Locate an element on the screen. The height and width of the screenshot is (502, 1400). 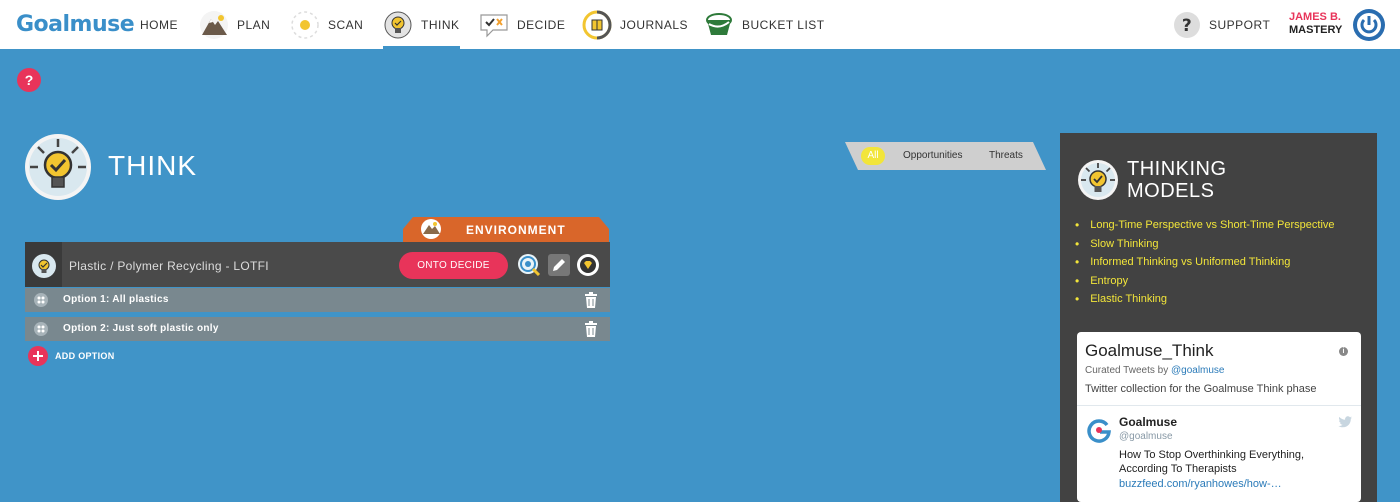
option-label: Option 2: Just soft plastic only is located at coordinates (141, 328).